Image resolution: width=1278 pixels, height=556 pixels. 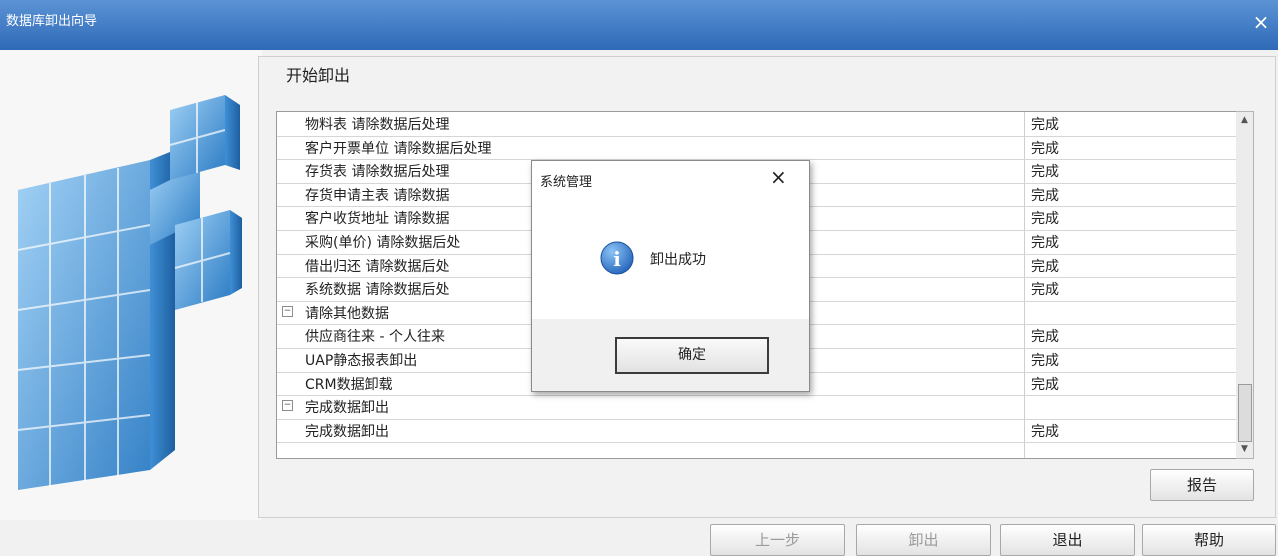 What do you see at coordinates (678, 260) in the screenshot?
I see `dialog-message: 卸出成功` at bounding box center [678, 260].